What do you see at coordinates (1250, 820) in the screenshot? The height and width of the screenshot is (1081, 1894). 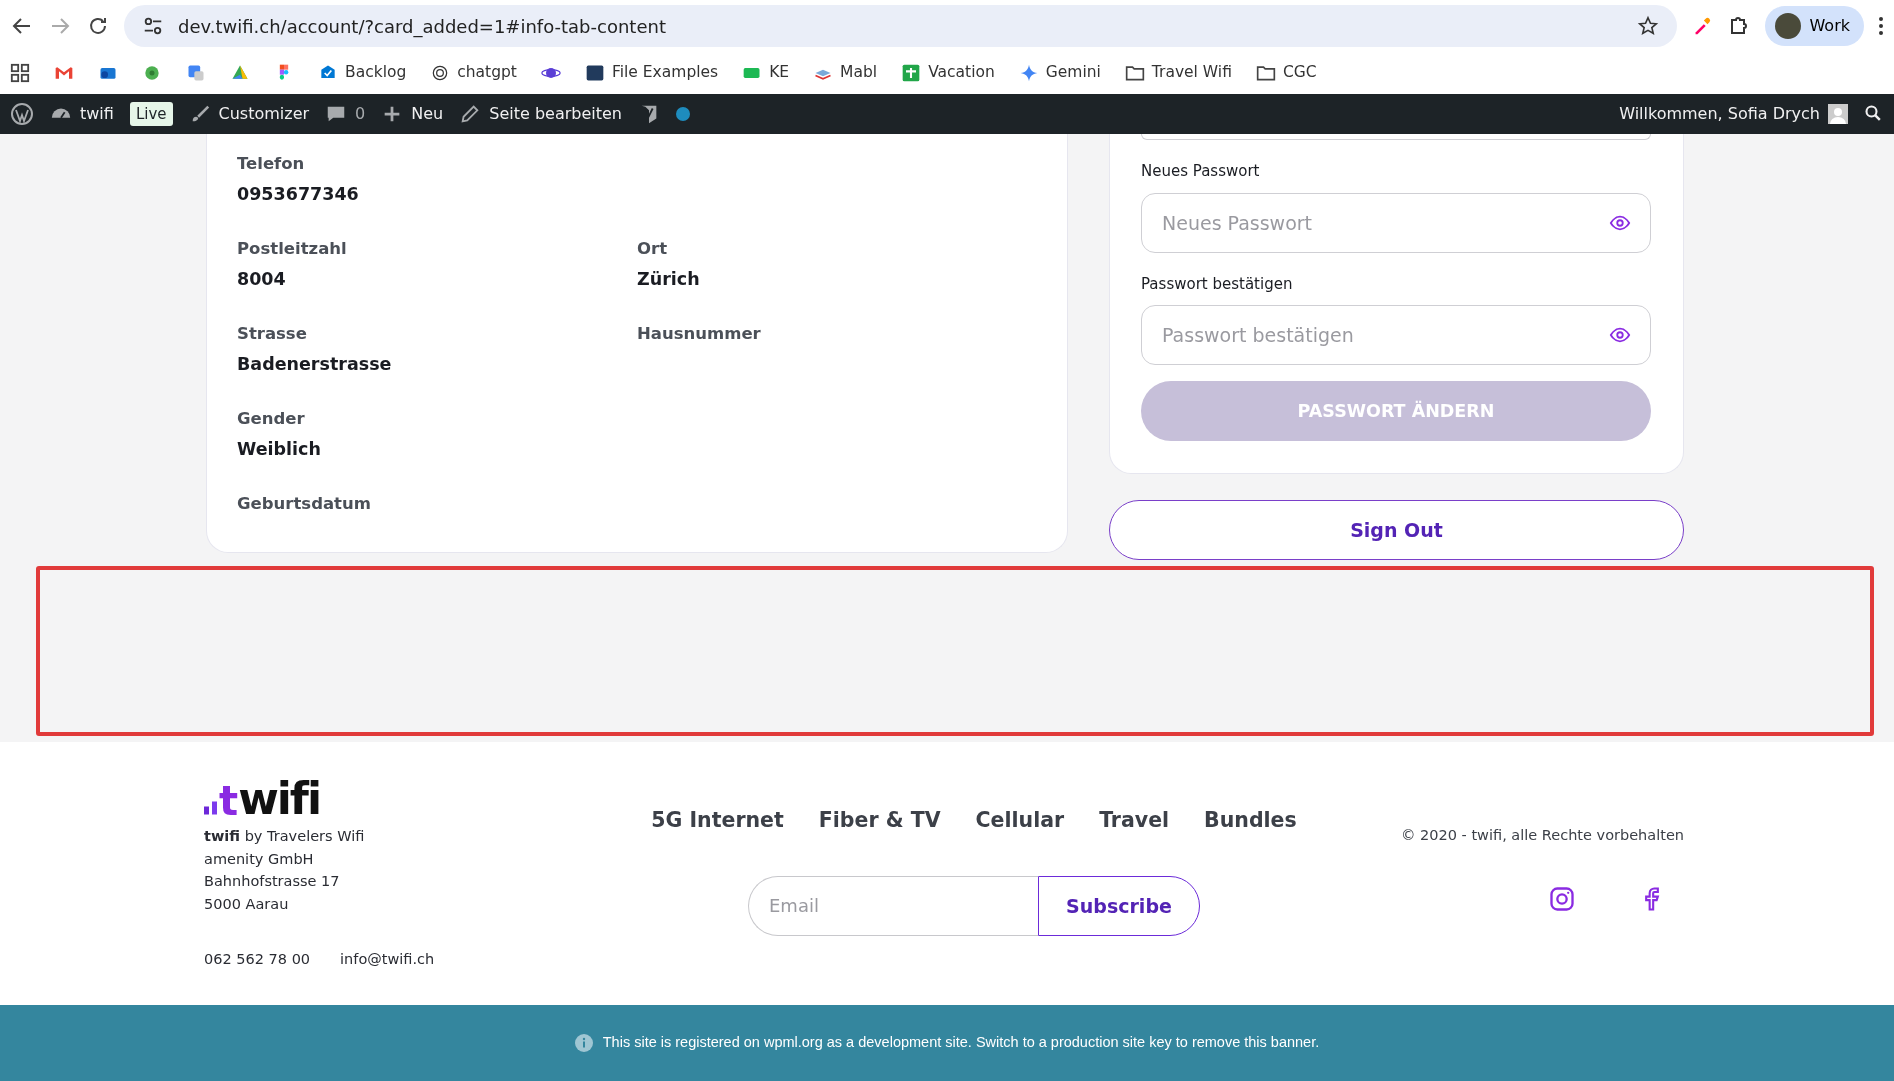 I see `footer-nav-link: Bundles` at bounding box center [1250, 820].